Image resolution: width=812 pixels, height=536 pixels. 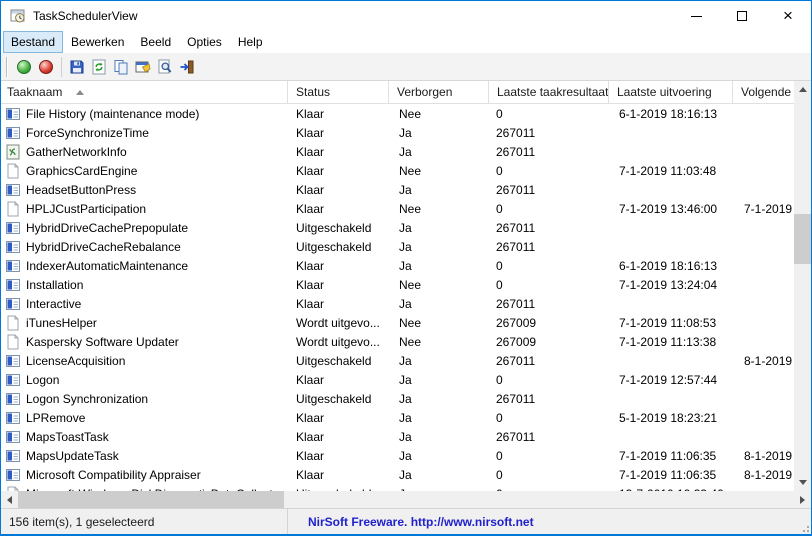 I want to click on task-name: Kaspersky Software Updater, so click(x=102, y=341).